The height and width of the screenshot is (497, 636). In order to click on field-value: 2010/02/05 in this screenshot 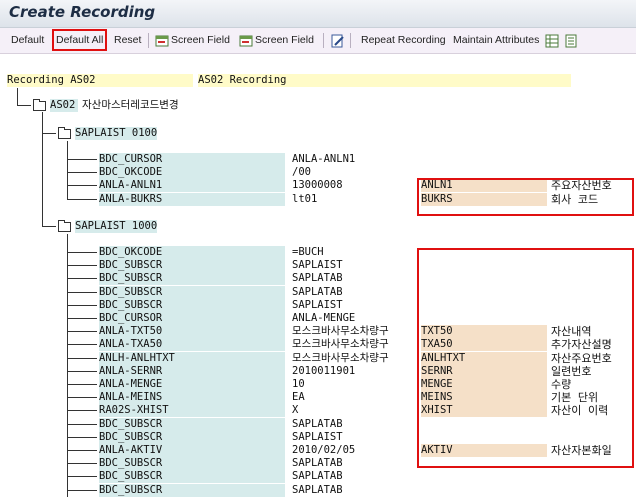, I will do `click(356, 450)`.